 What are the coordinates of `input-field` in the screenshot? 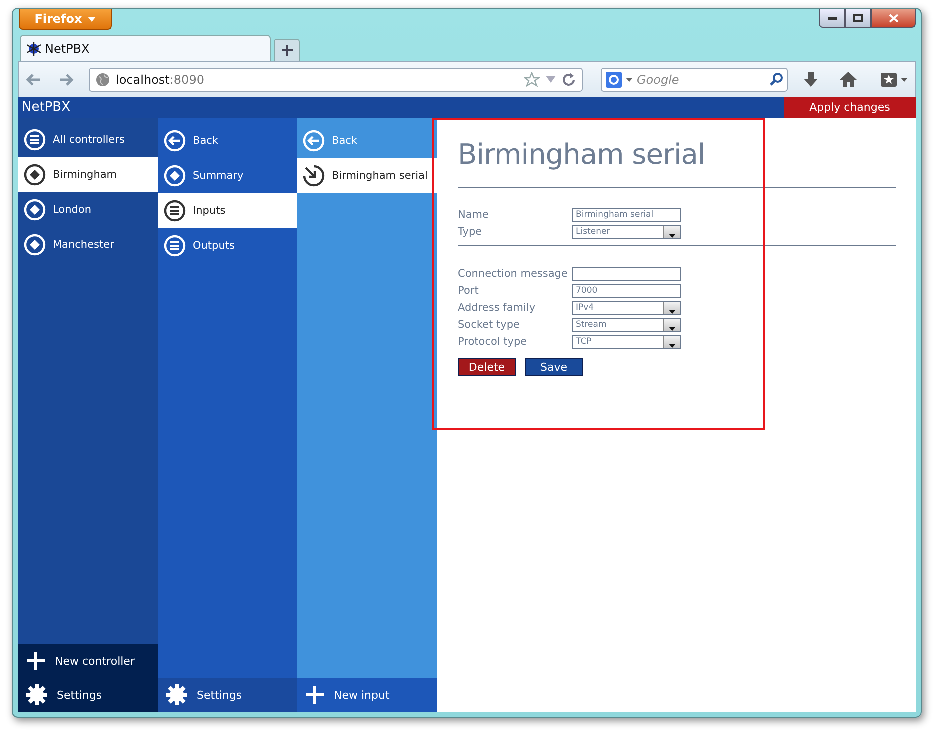 It's located at (626, 274).